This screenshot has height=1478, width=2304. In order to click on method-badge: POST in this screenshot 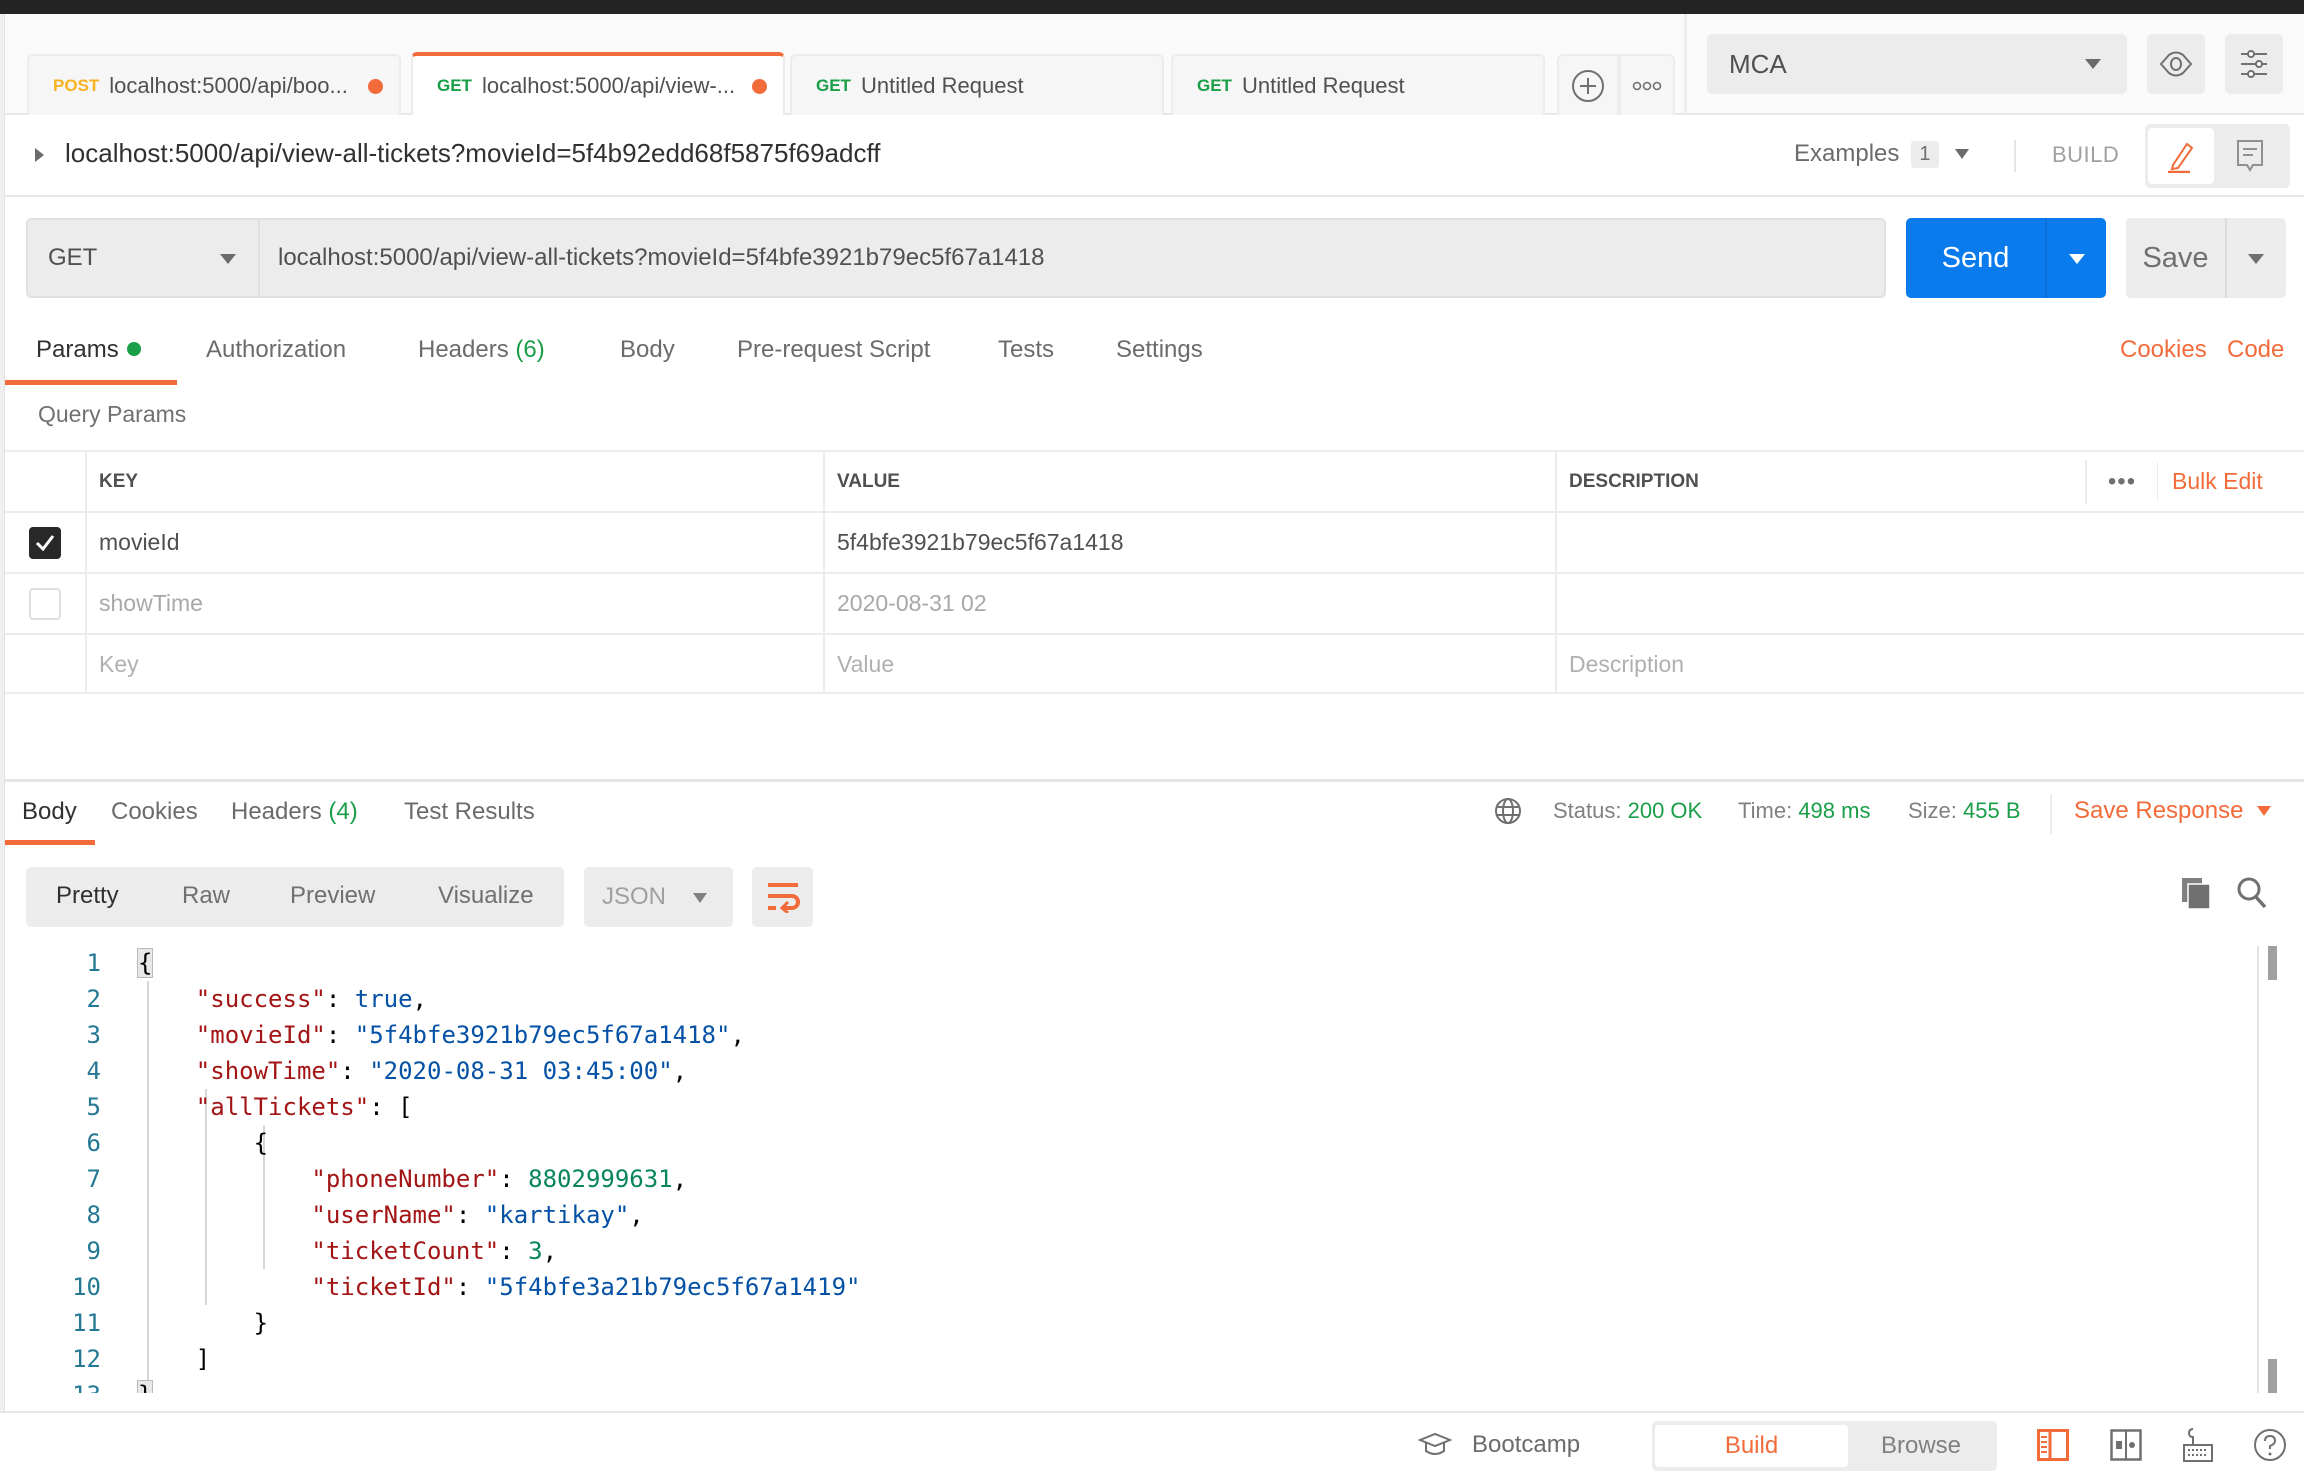, I will do `click(76, 85)`.